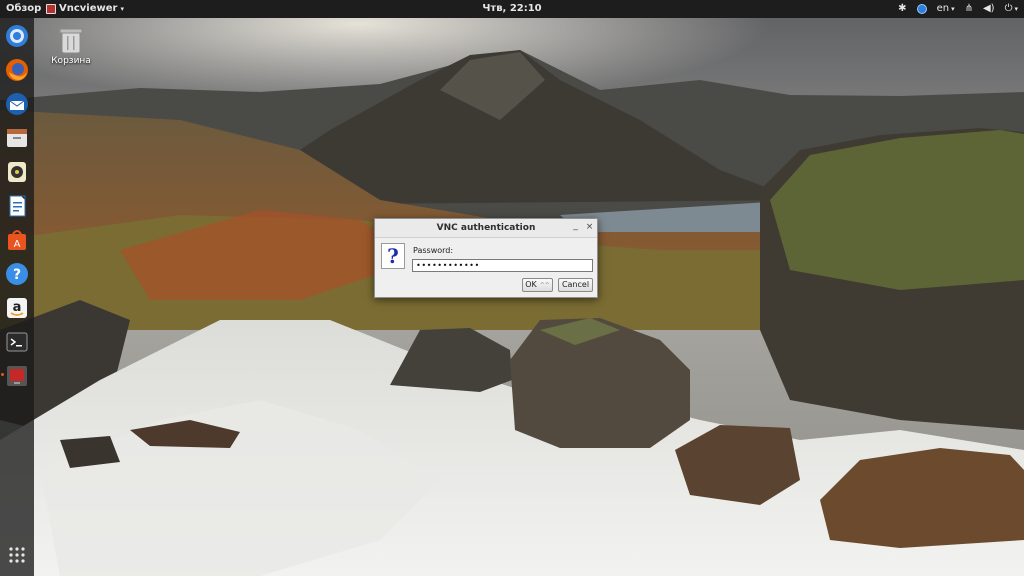  I want to click on language-label: en, so click(943, 8).